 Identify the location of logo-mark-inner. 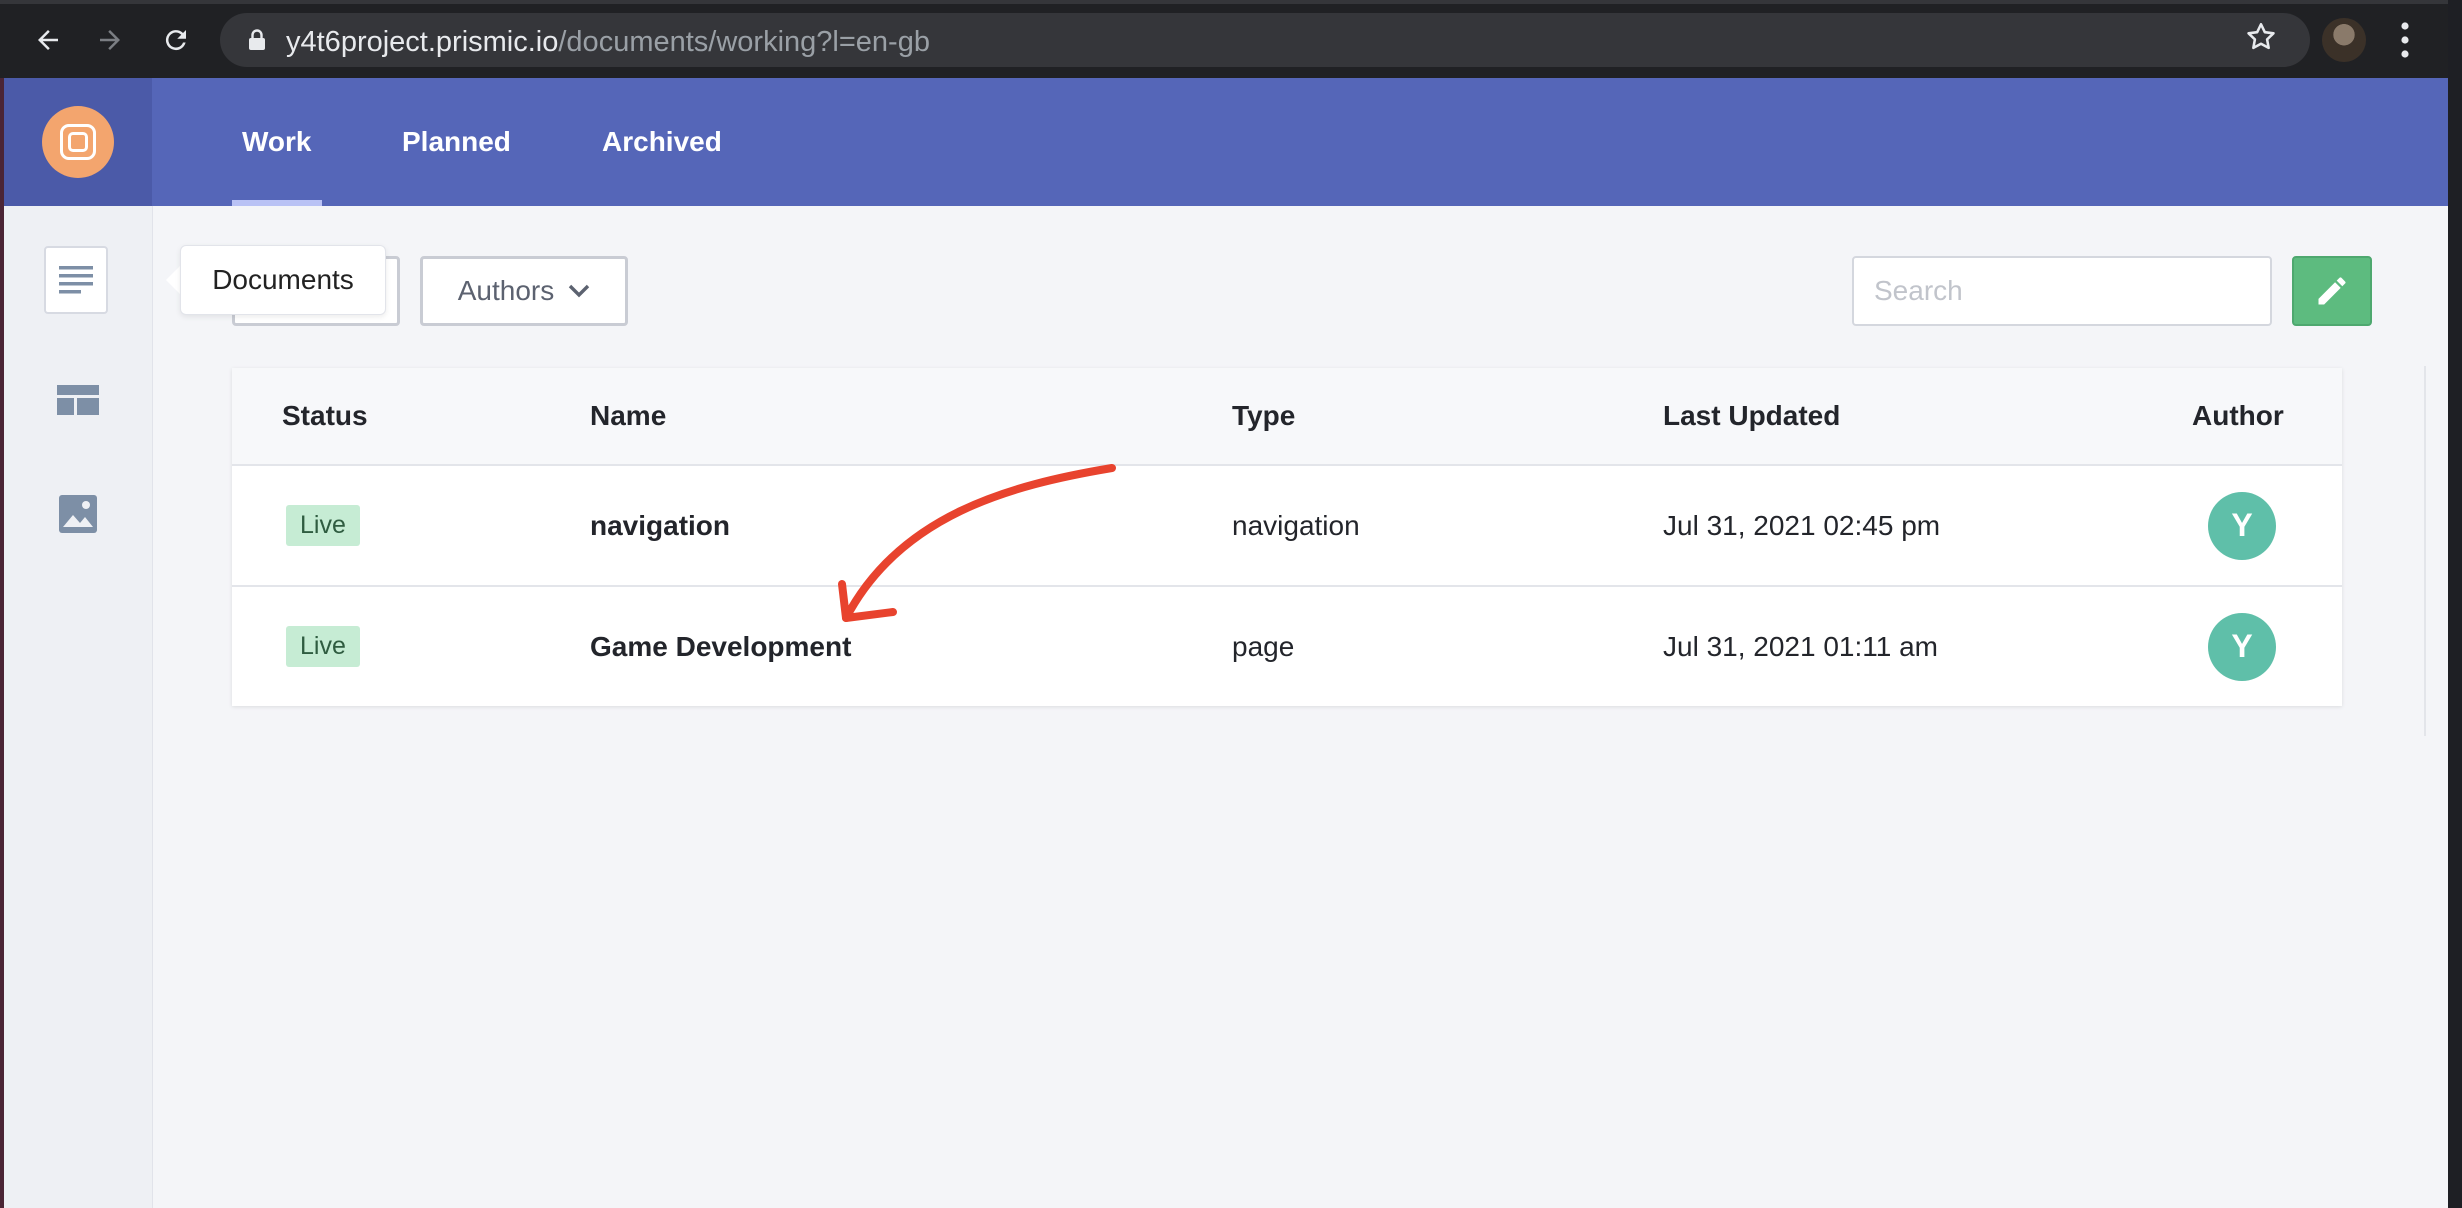
(78, 142).